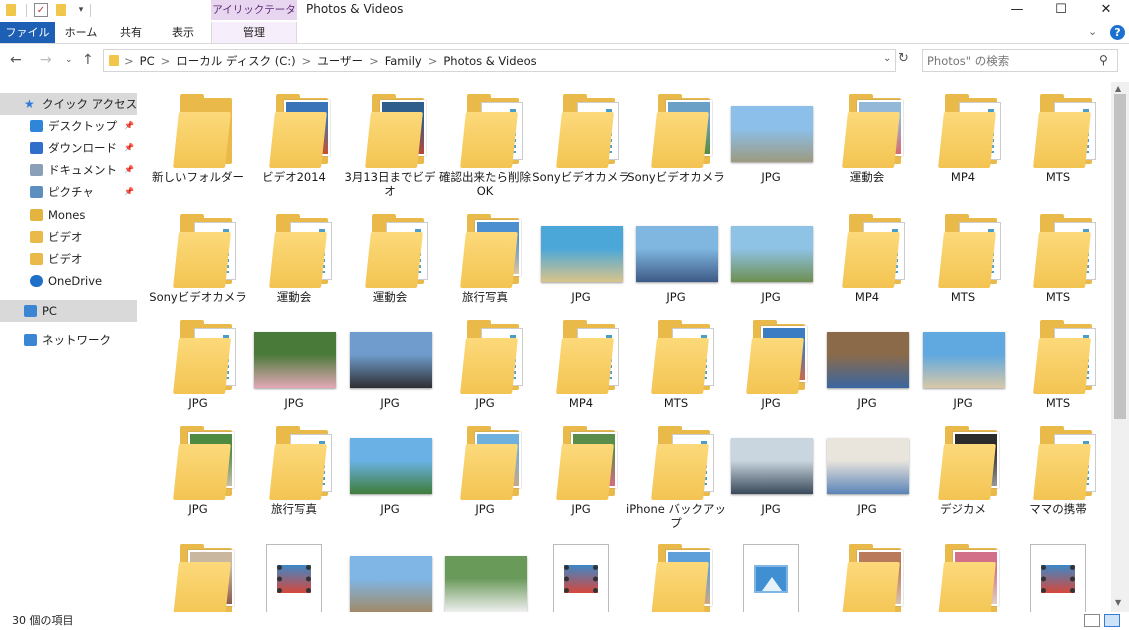 This screenshot has height=630, width=1129. I want to click on search-input, so click(1012, 60).